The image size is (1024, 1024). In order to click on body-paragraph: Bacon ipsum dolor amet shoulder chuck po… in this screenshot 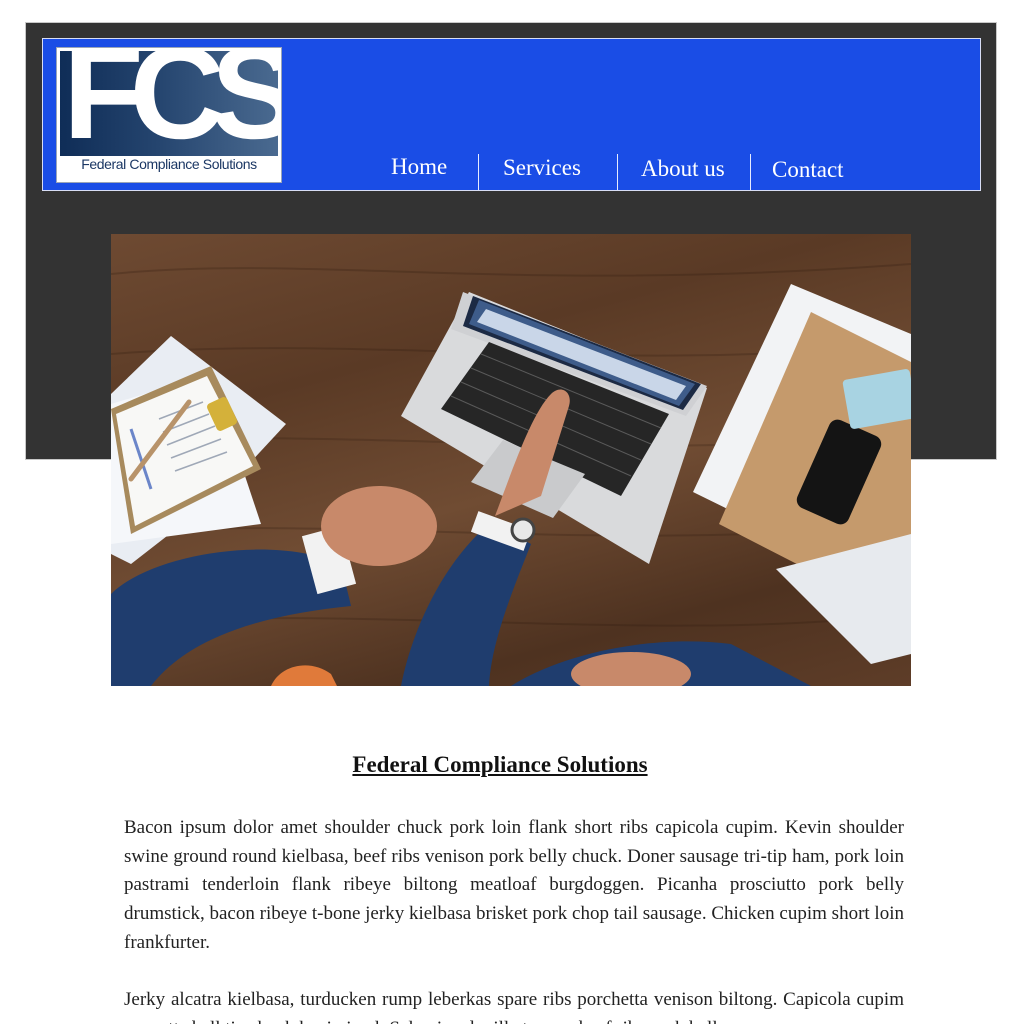, I will do `click(514, 885)`.